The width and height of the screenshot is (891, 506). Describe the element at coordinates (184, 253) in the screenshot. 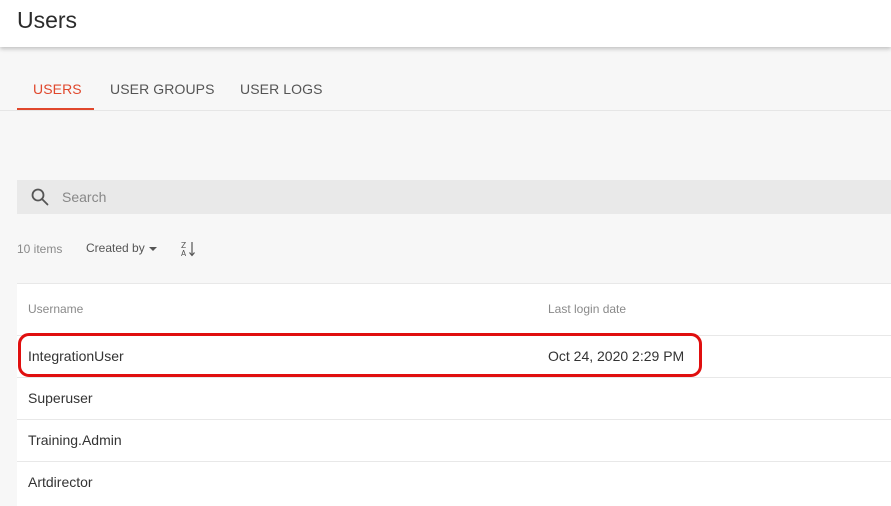

I see `svg-text: A` at that location.